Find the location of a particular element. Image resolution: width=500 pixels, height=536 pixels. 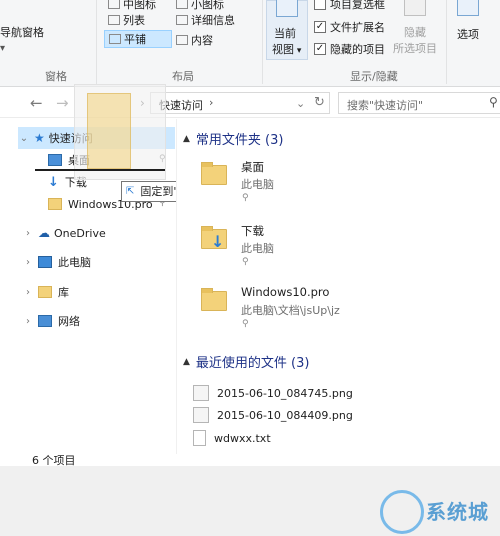

nav-item-libraries: › 库 is located at coordinates (96, 292).